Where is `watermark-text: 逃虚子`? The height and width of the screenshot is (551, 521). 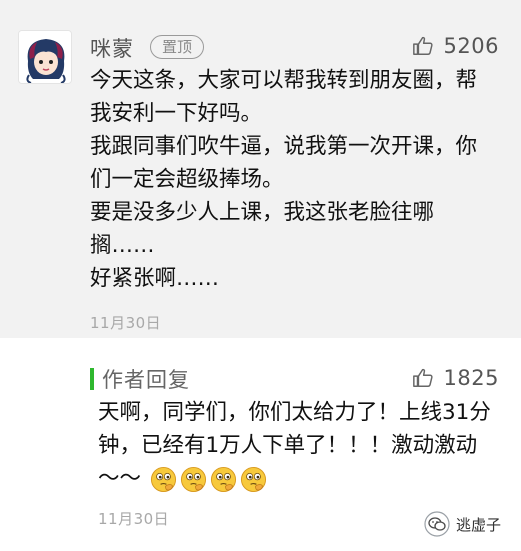 watermark-text: 逃虚子 is located at coordinates (478, 524).